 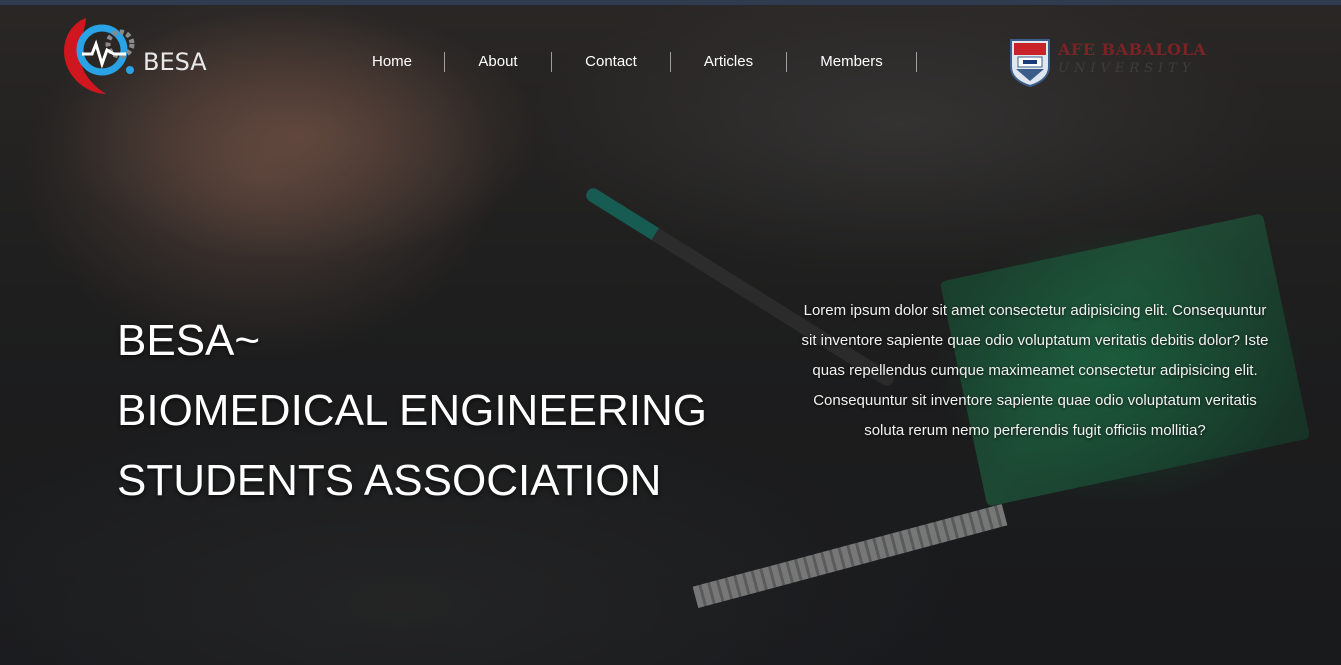 I want to click on nav-articles: Articles, so click(x=729, y=62).